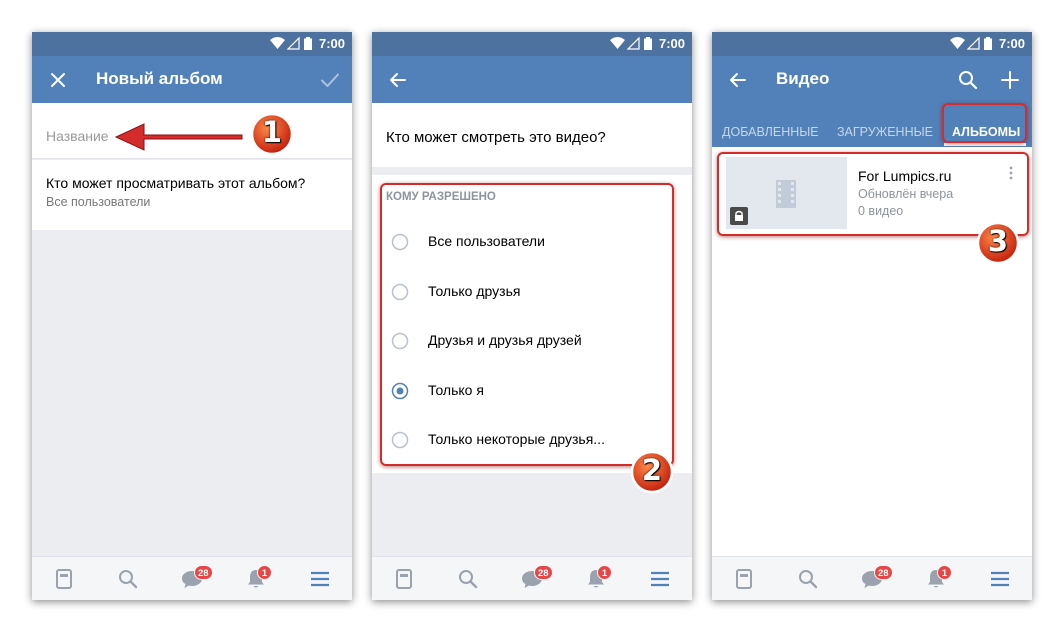 This screenshot has width=1064, height=632. I want to click on step-number-badge: 2, so click(652, 472).